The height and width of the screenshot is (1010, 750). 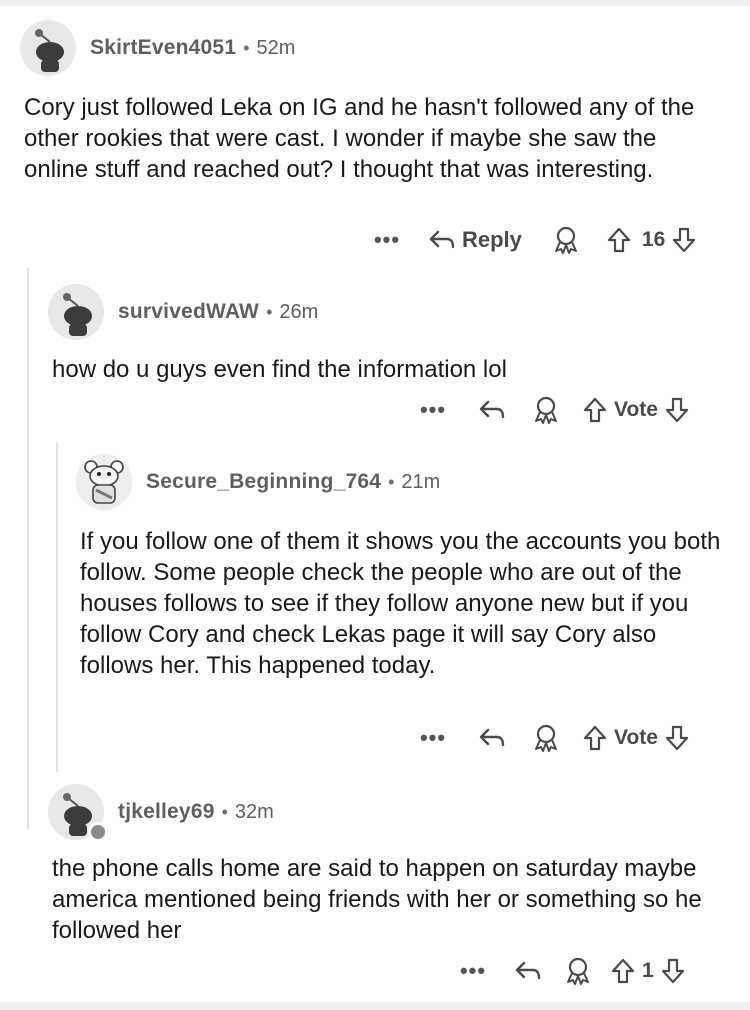 What do you see at coordinates (98, 832) in the screenshot?
I see `online-status-indicator` at bounding box center [98, 832].